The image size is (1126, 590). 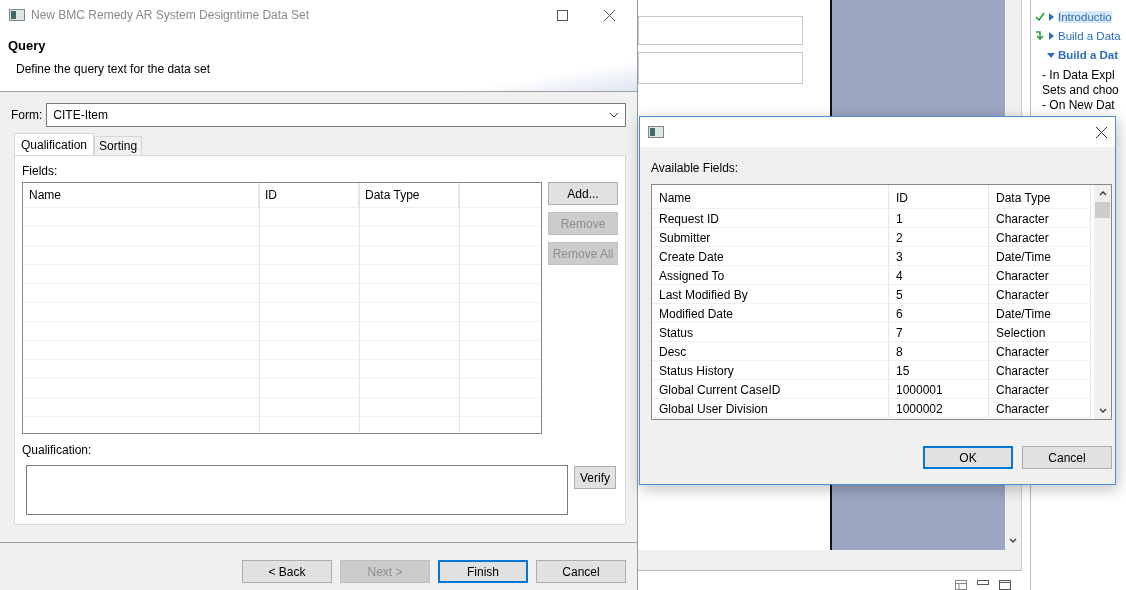 I want to click on scroll-up-icon, so click(x=1102, y=193).